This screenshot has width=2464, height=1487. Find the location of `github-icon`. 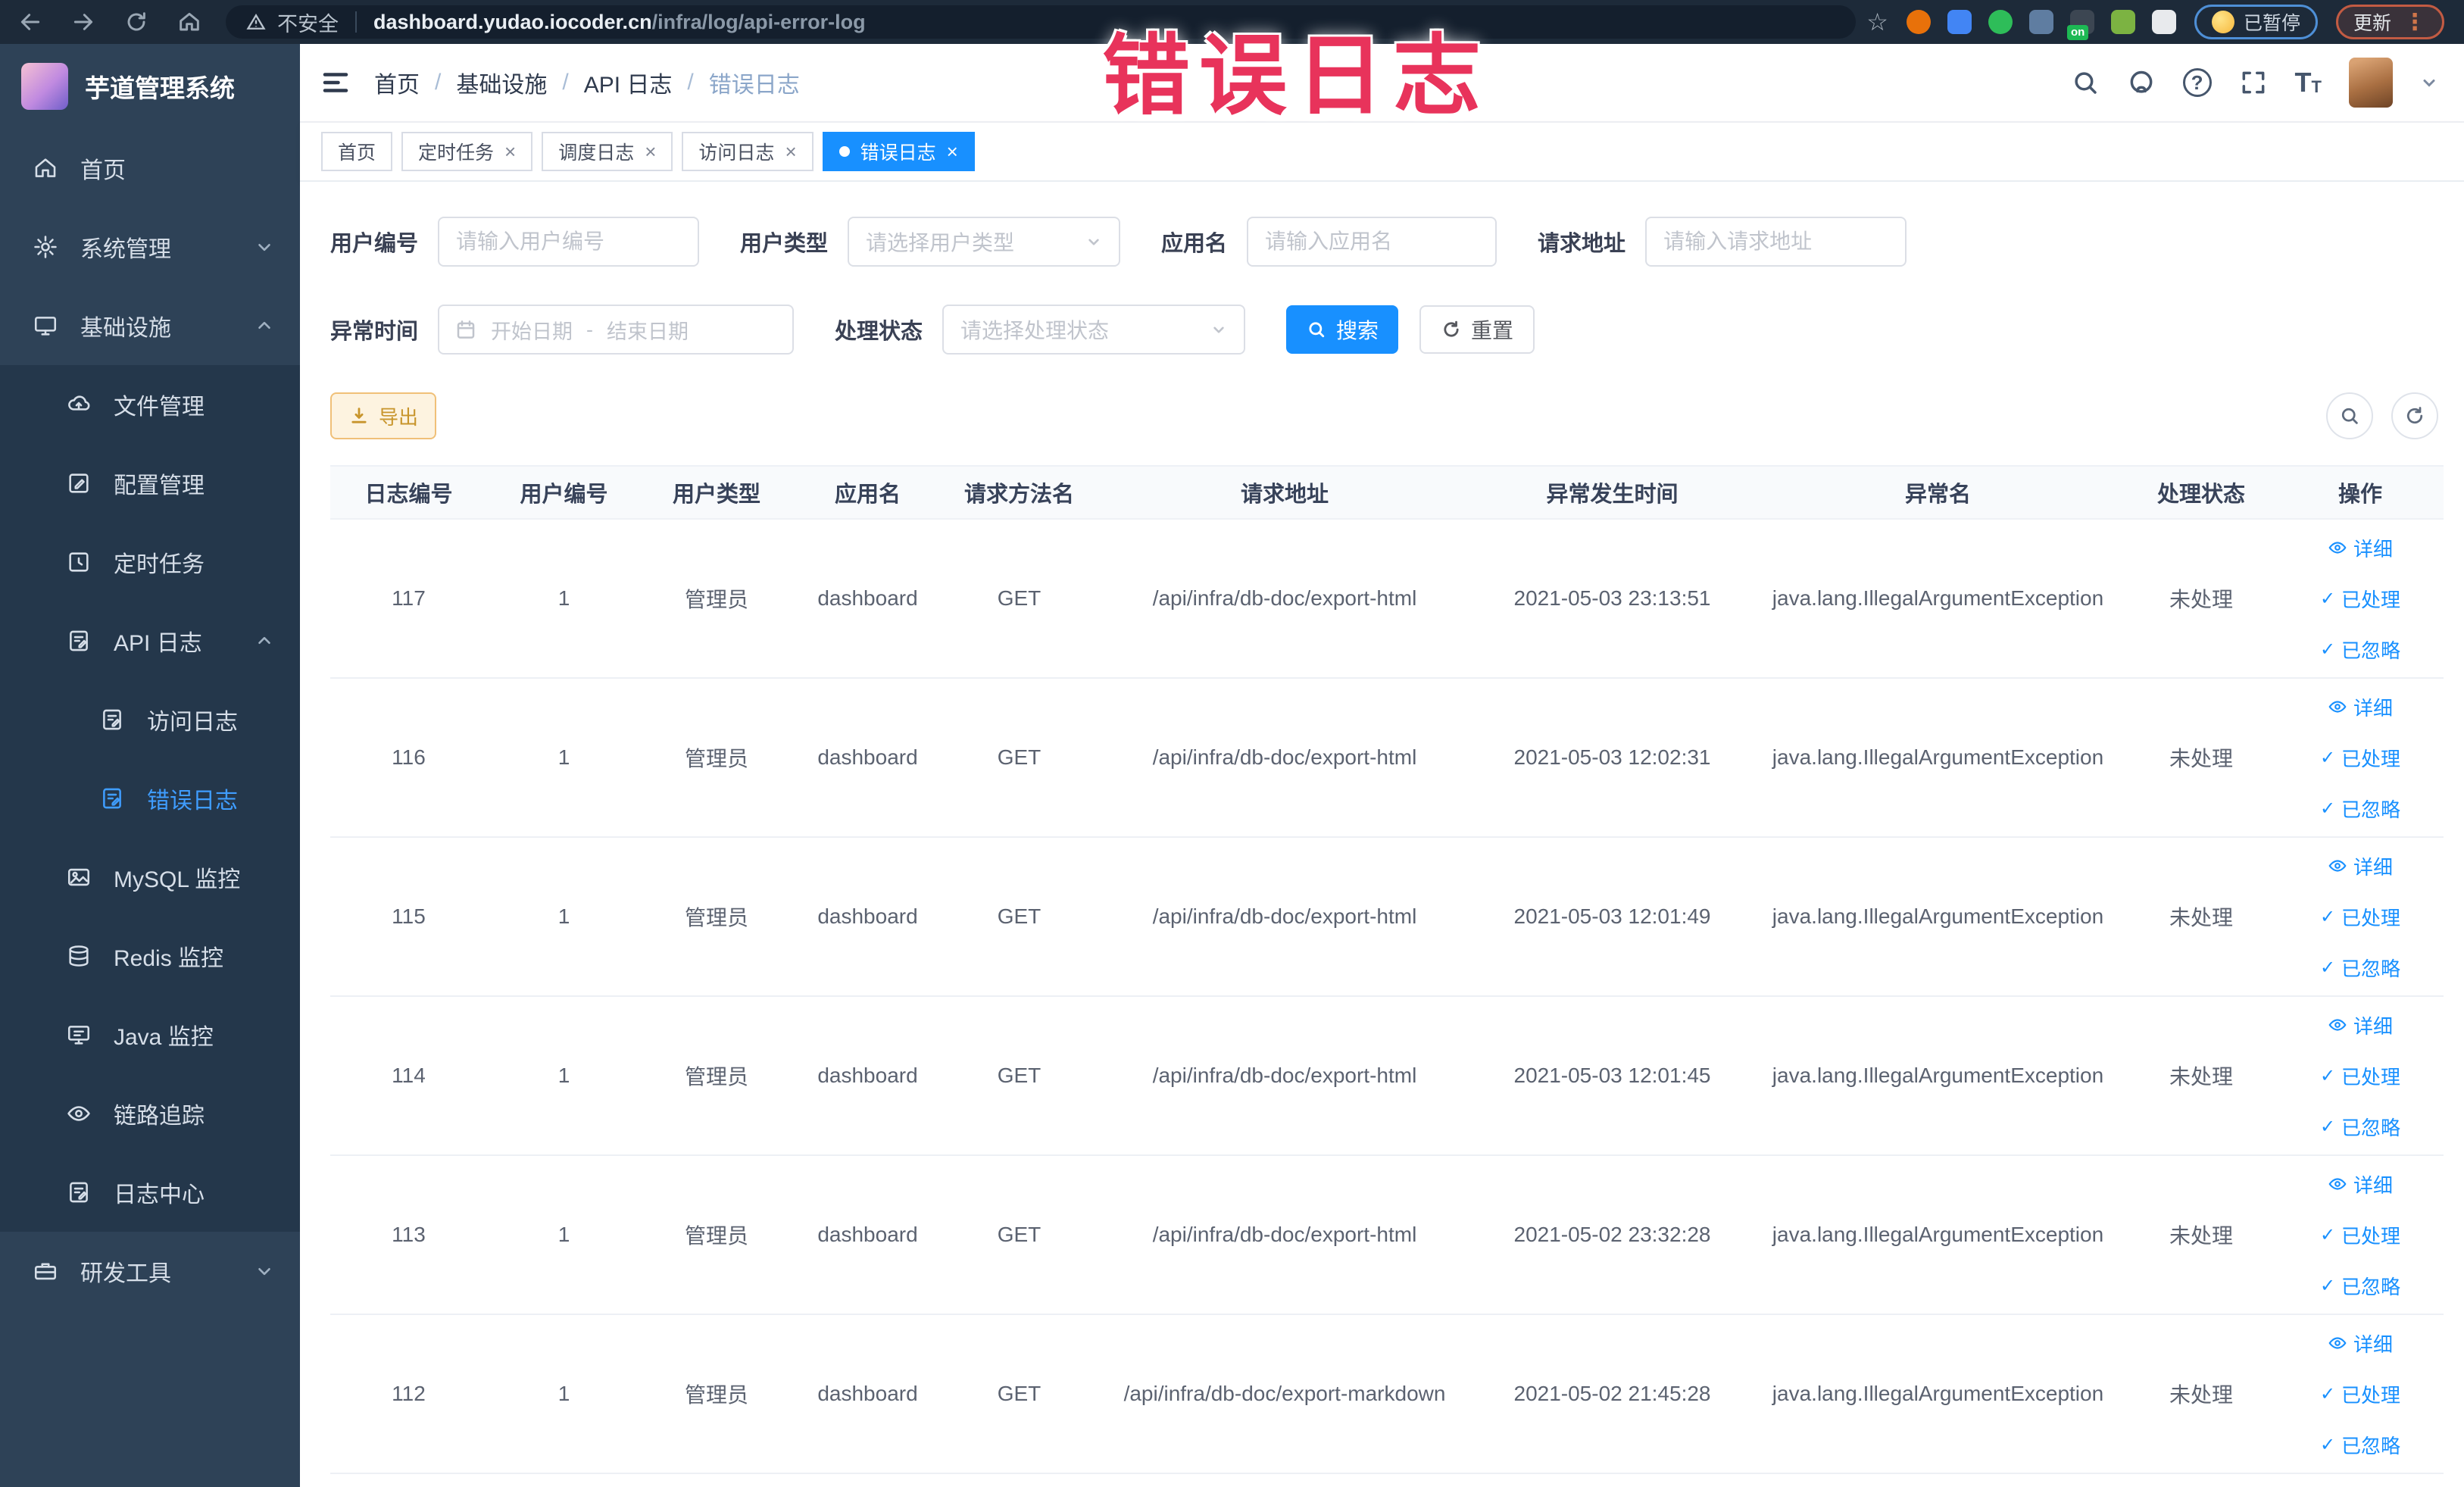

github-icon is located at coordinates (2141, 82).